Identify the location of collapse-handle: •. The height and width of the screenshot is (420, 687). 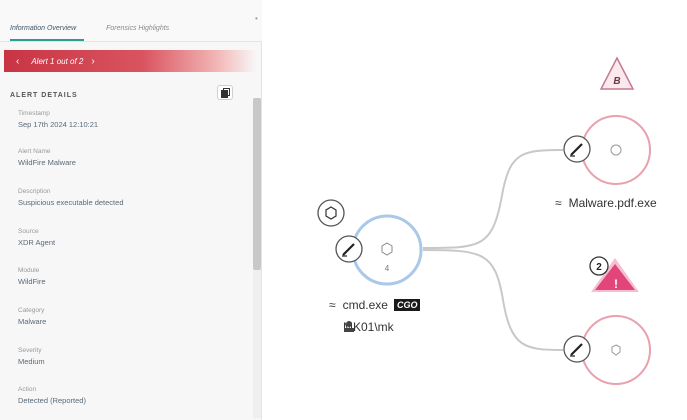
(256, 18).